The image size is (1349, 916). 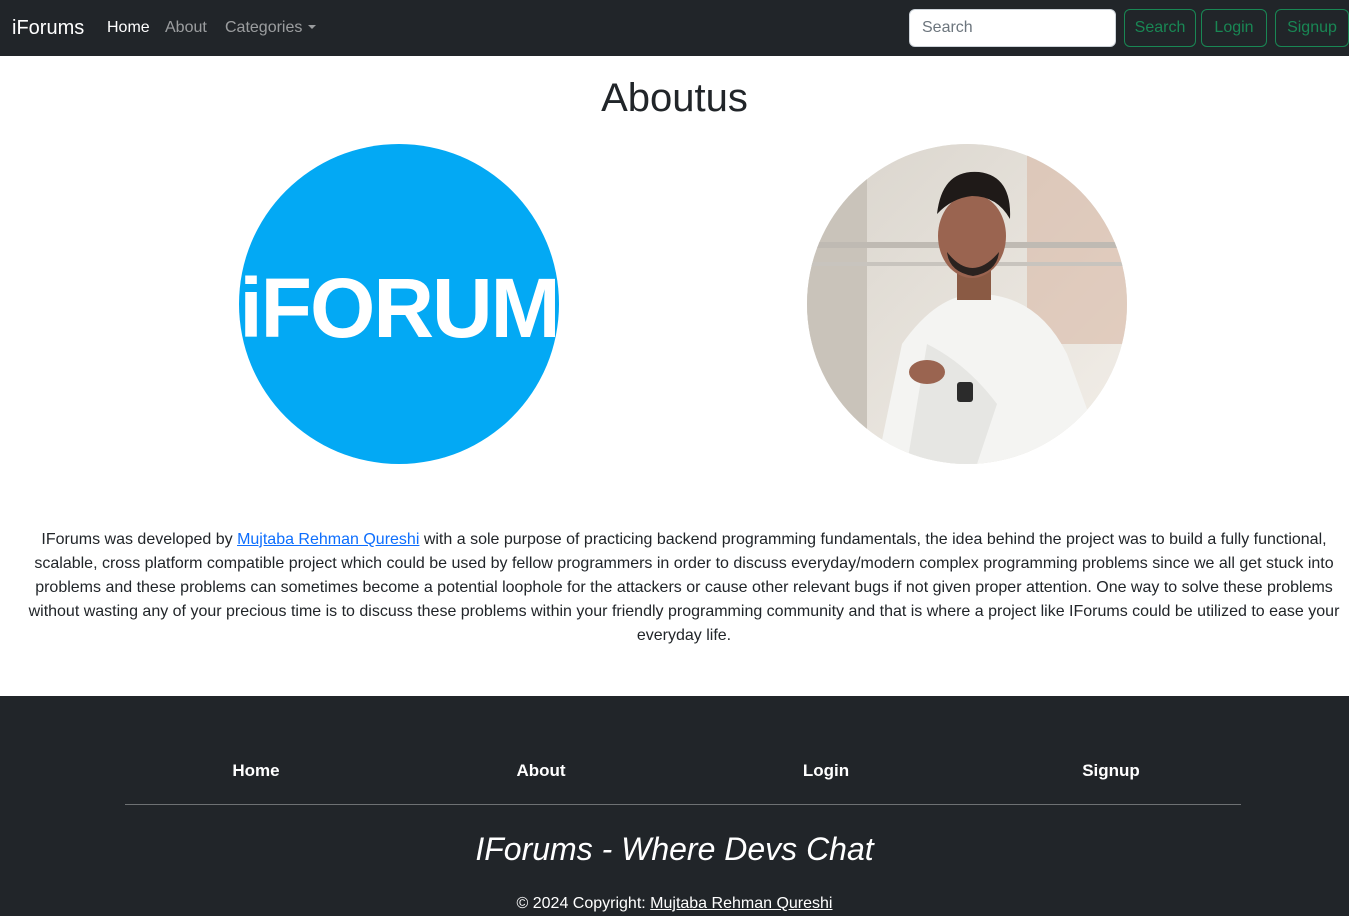 What do you see at coordinates (328, 539) in the screenshot?
I see `author-profile-link: Mujtaba Rehman Qureshi` at bounding box center [328, 539].